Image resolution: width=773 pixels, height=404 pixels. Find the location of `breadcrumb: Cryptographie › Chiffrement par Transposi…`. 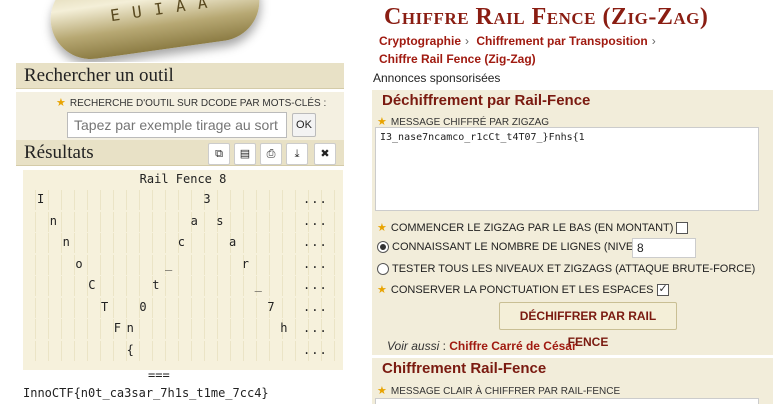

breadcrumb: Cryptographie › Chiffrement par Transposi… is located at coordinates (517, 50).